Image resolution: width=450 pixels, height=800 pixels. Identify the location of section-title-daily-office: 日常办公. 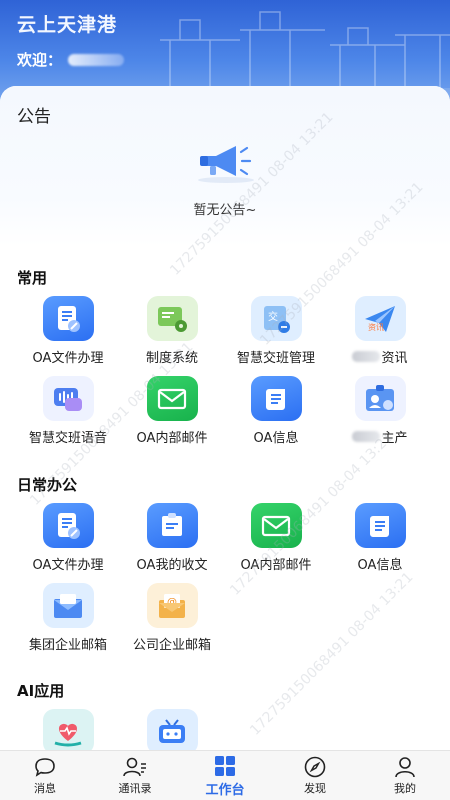
(47, 485).